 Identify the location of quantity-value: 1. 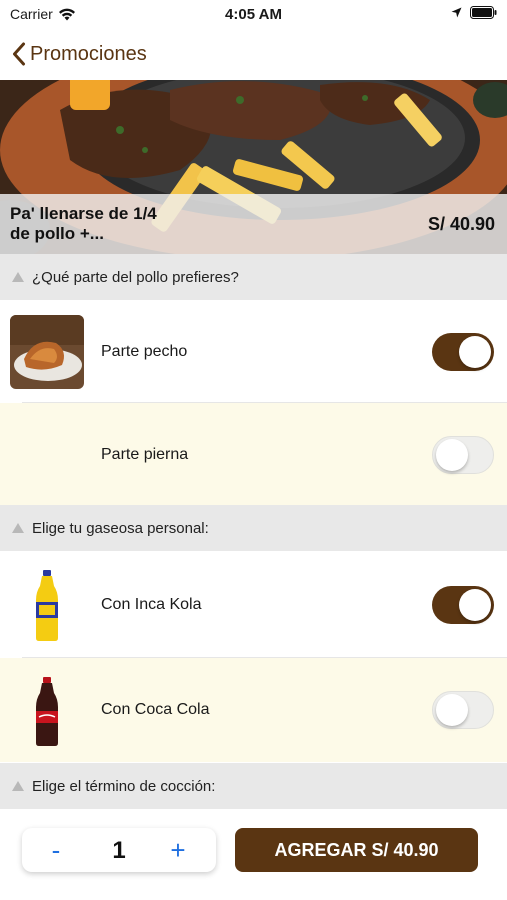
(119, 850).